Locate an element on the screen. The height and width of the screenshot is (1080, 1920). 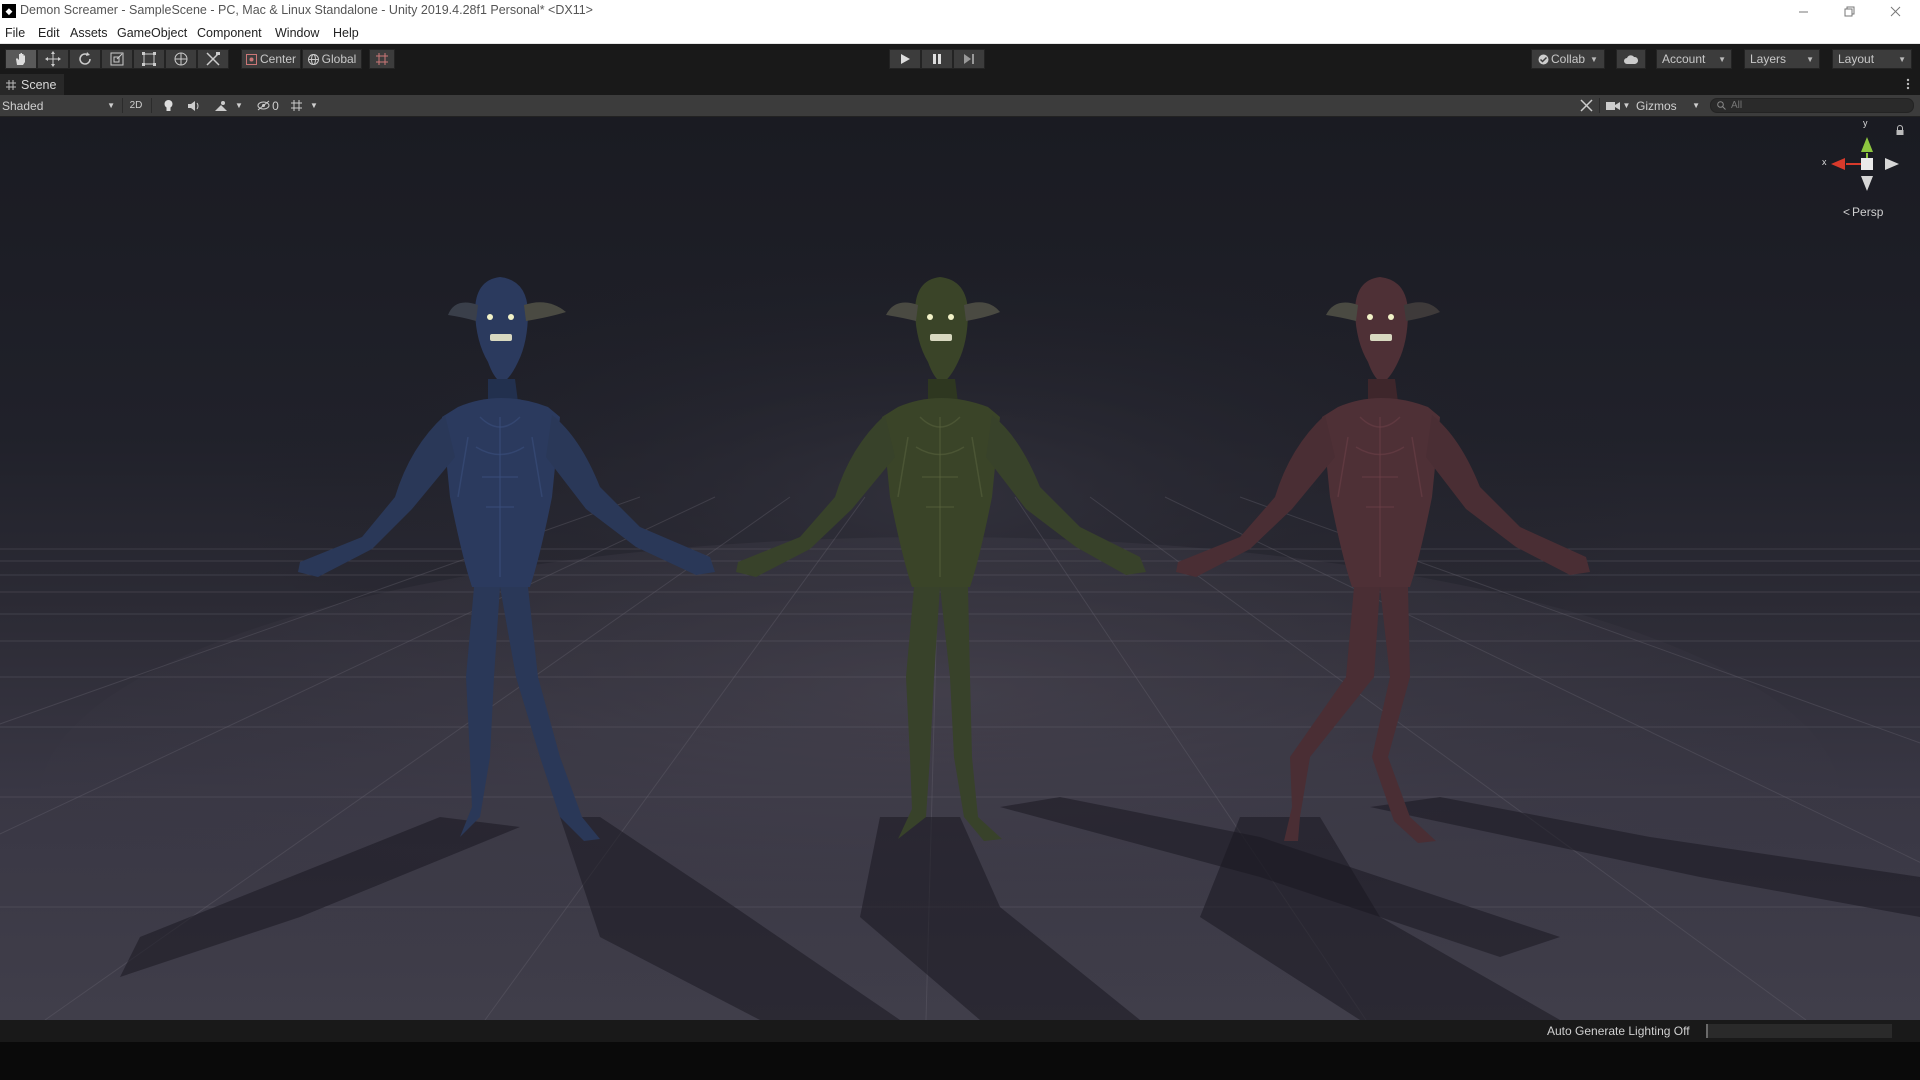
menu-edit: Edit is located at coordinates (49, 33).